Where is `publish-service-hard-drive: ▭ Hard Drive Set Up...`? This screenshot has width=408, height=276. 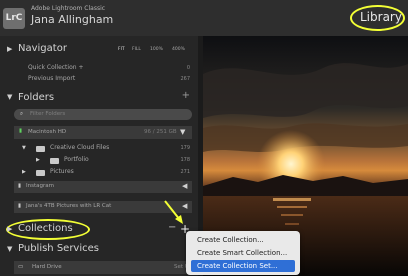 publish-service-hard-drive: ▭ Hard Drive Set Up... is located at coordinates (106, 267).